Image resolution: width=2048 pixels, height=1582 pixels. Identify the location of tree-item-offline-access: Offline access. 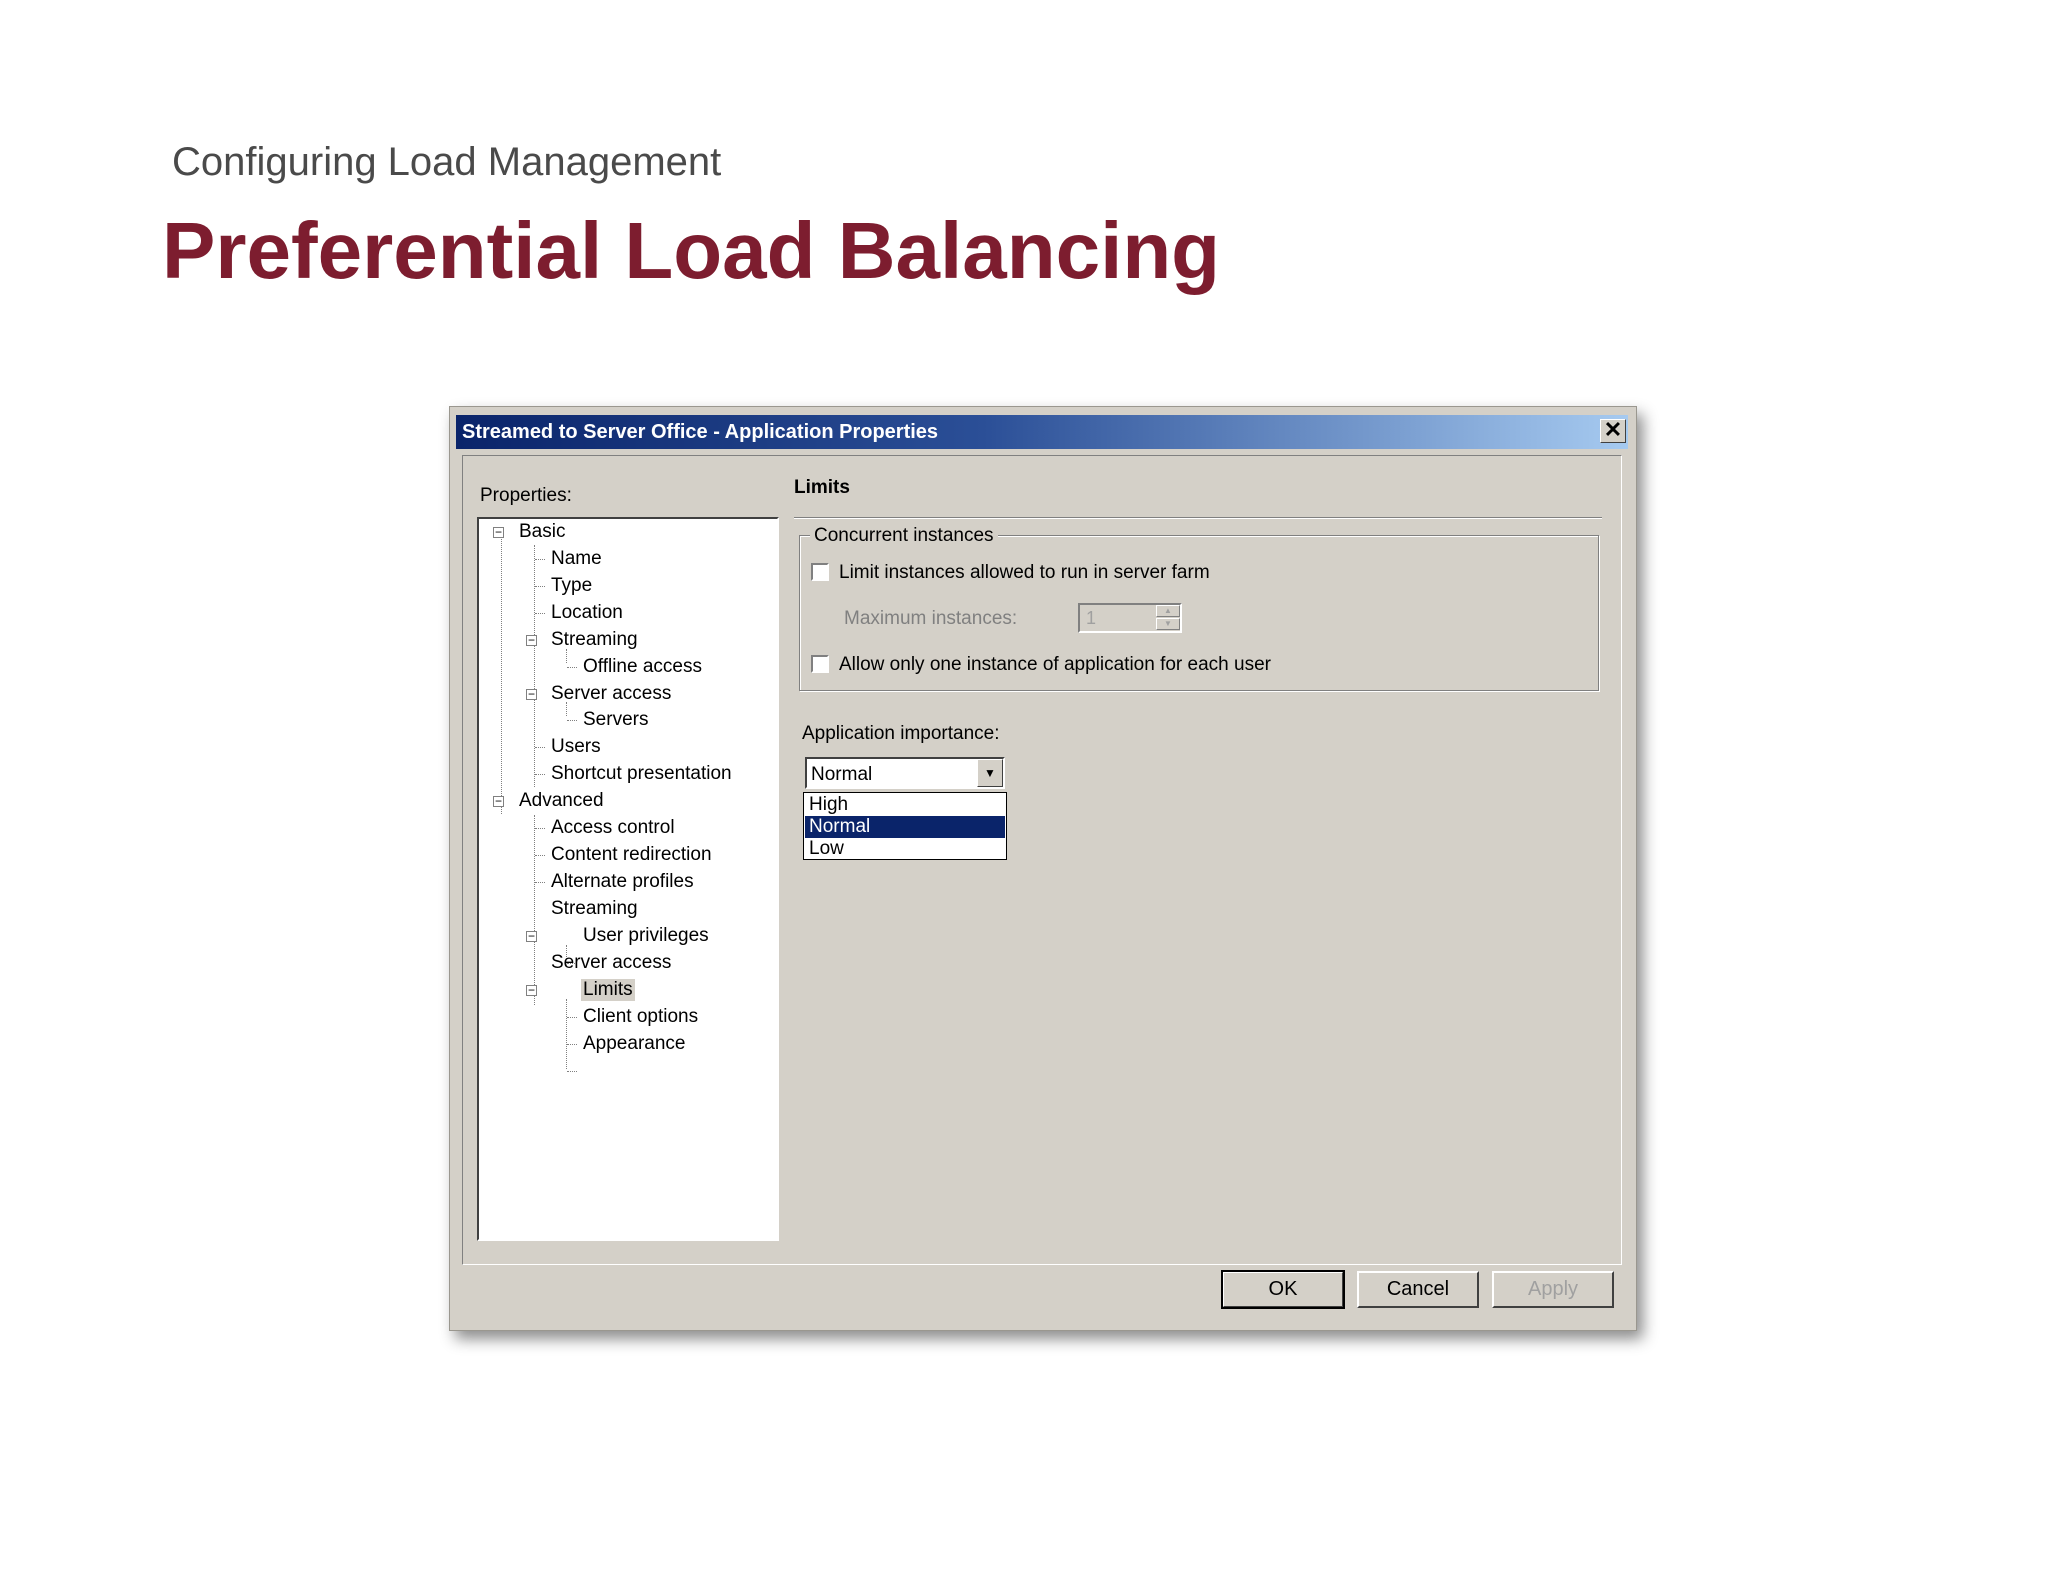
(642, 667).